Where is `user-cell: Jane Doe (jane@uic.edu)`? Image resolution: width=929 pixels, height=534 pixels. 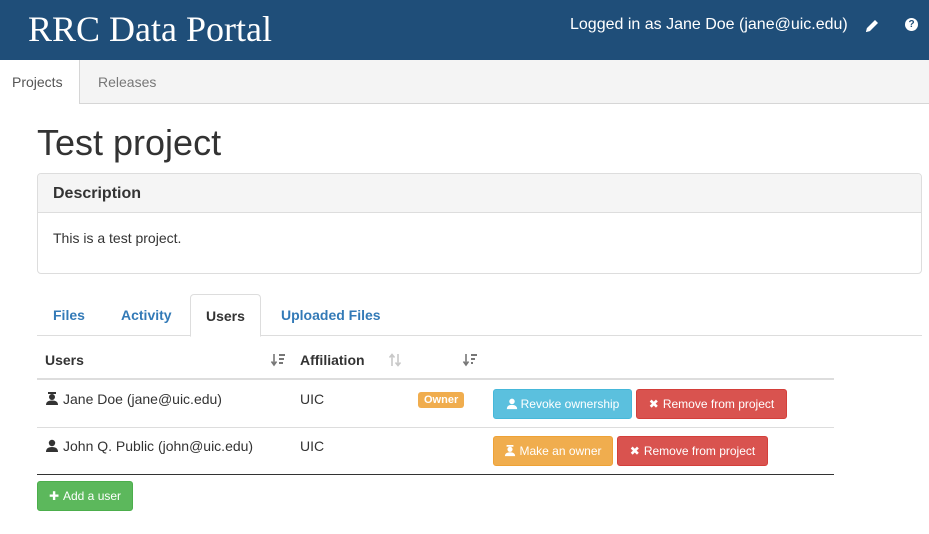 user-cell: Jane Doe (jane@uic.edu) is located at coordinates (133, 399).